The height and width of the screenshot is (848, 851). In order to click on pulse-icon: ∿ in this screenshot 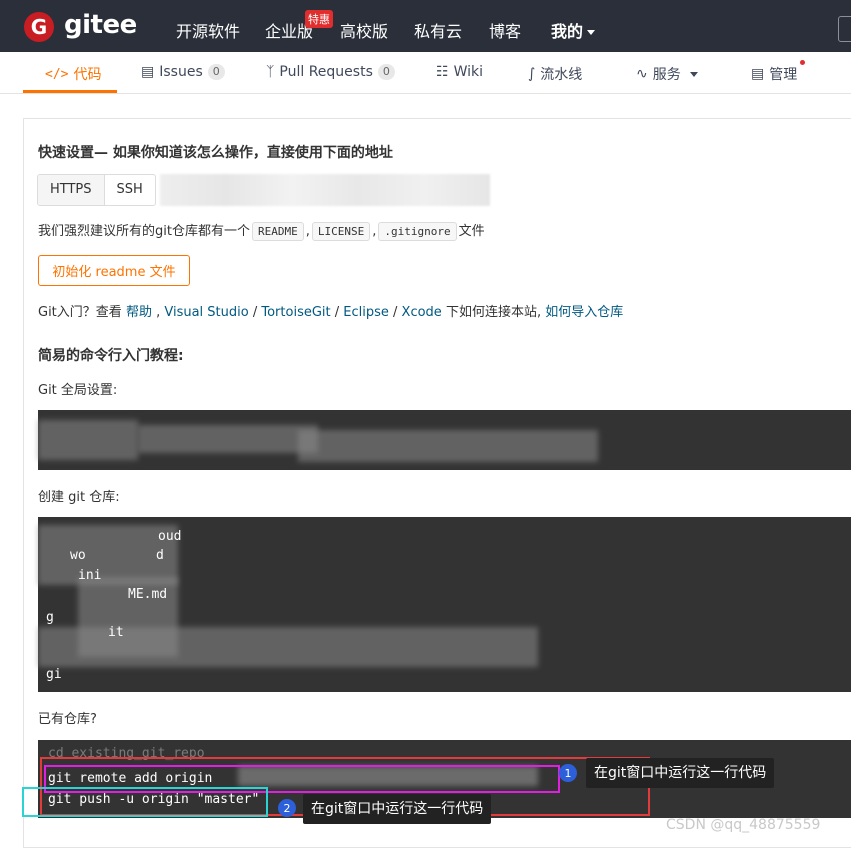, I will do `click(642, 74)`.